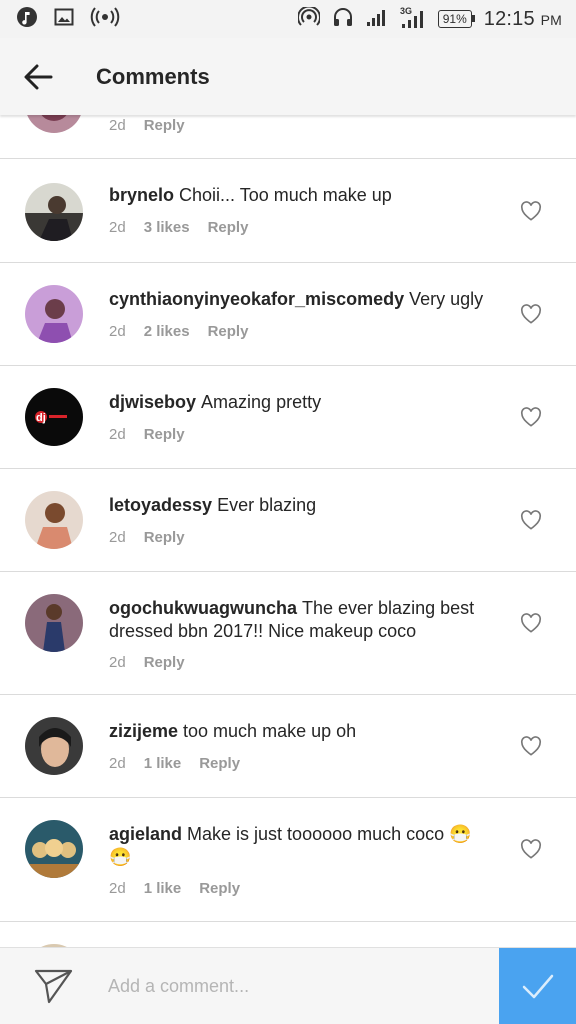  What do you see at coordinates (406, 11) in the screenshot?
I see `svg-text: 3G` at bounding box center [406, 11].